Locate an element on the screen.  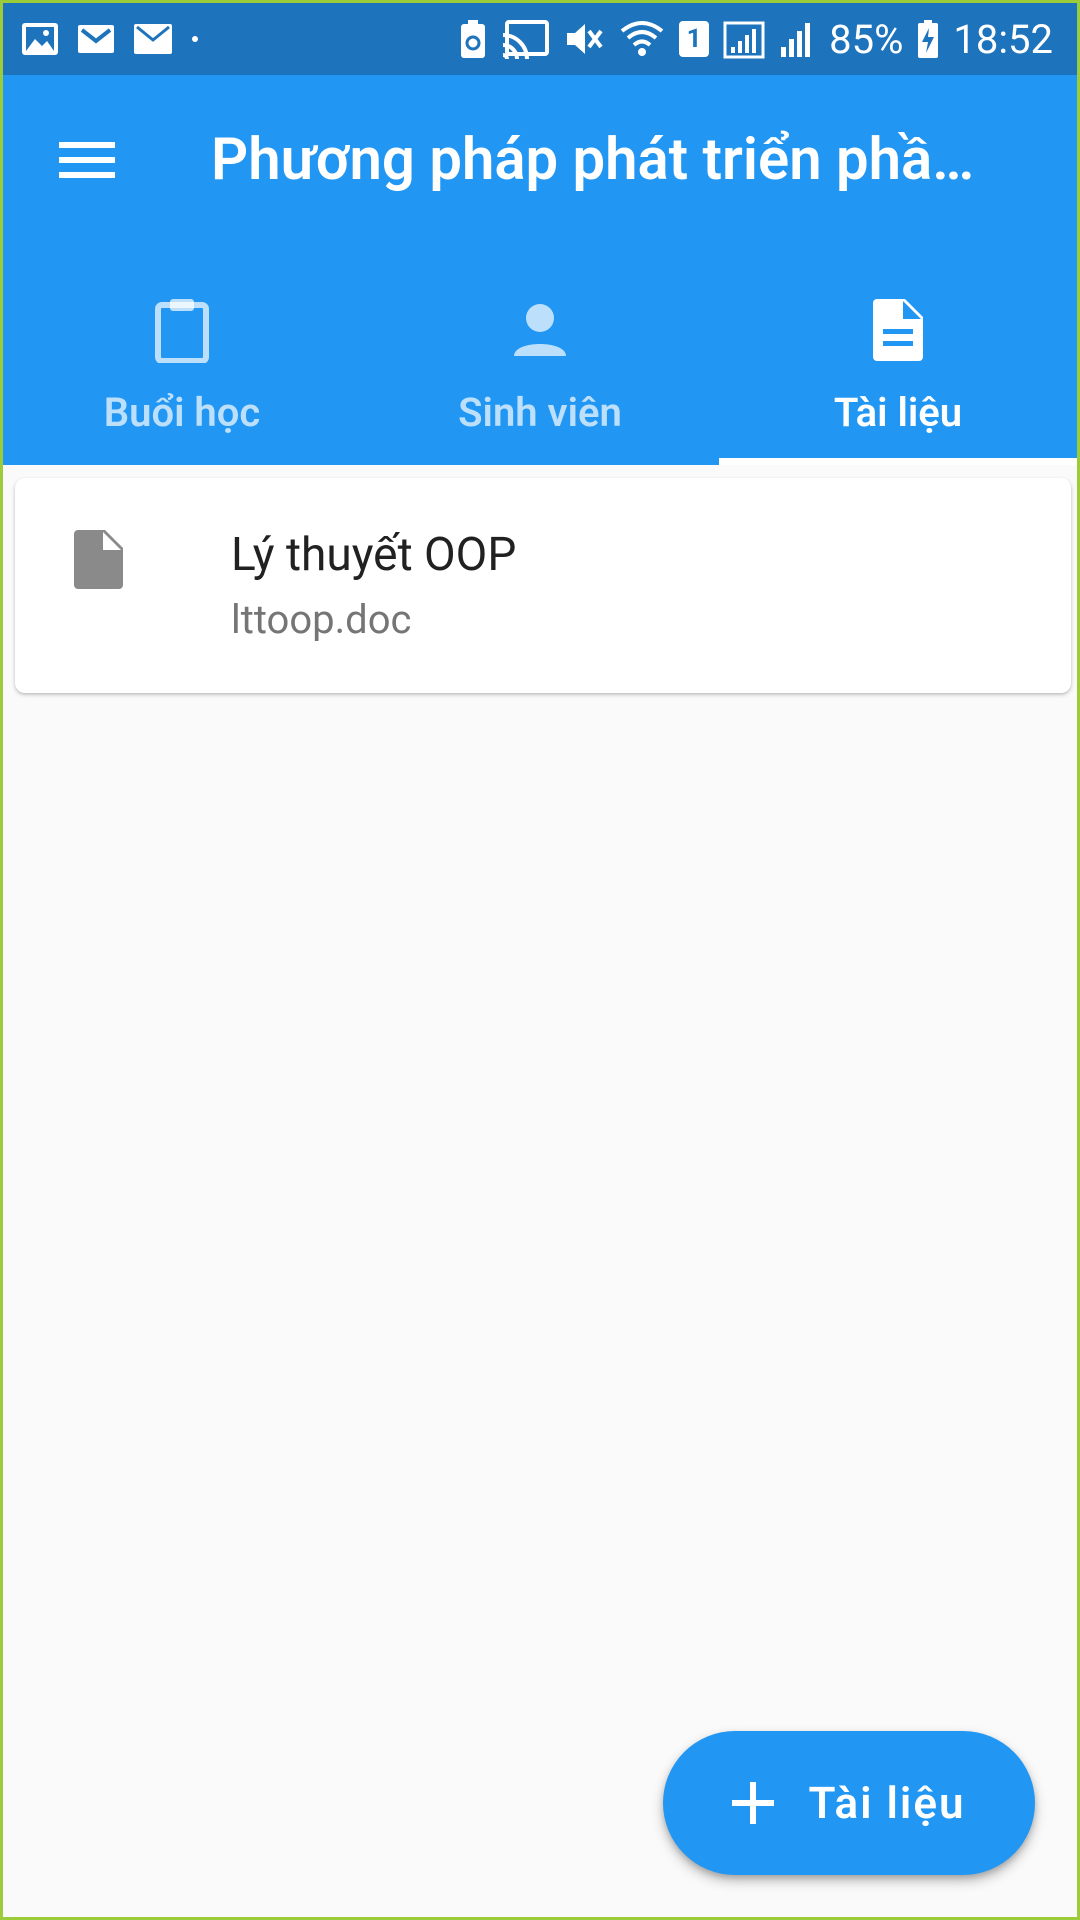
plus-icon is located at coordinates (753, 1803).